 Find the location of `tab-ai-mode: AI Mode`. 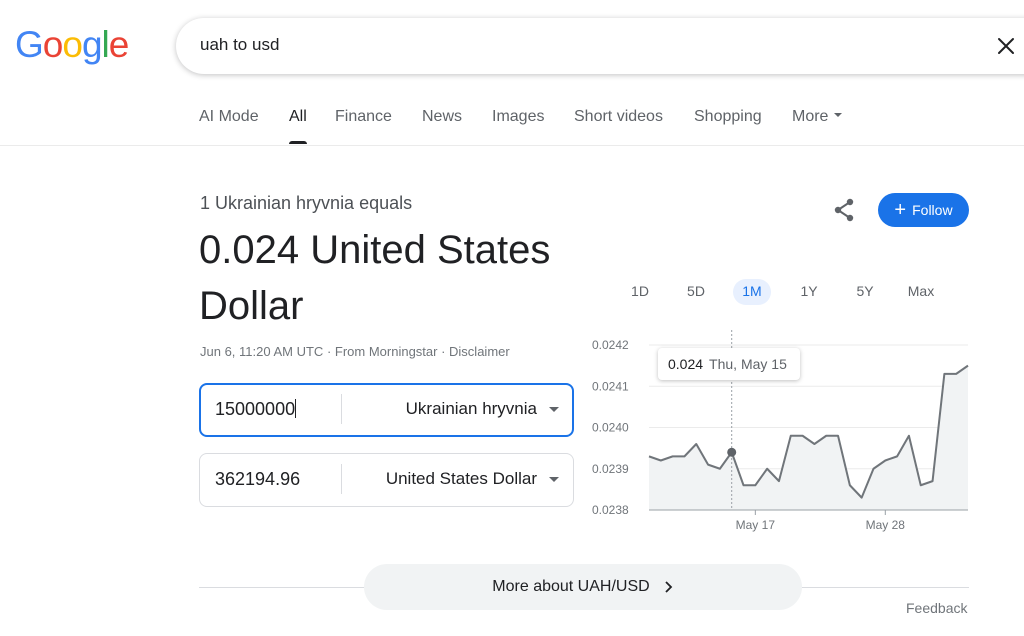

tab-ai-mode: AI Mode is located at coordinates (229, 117).